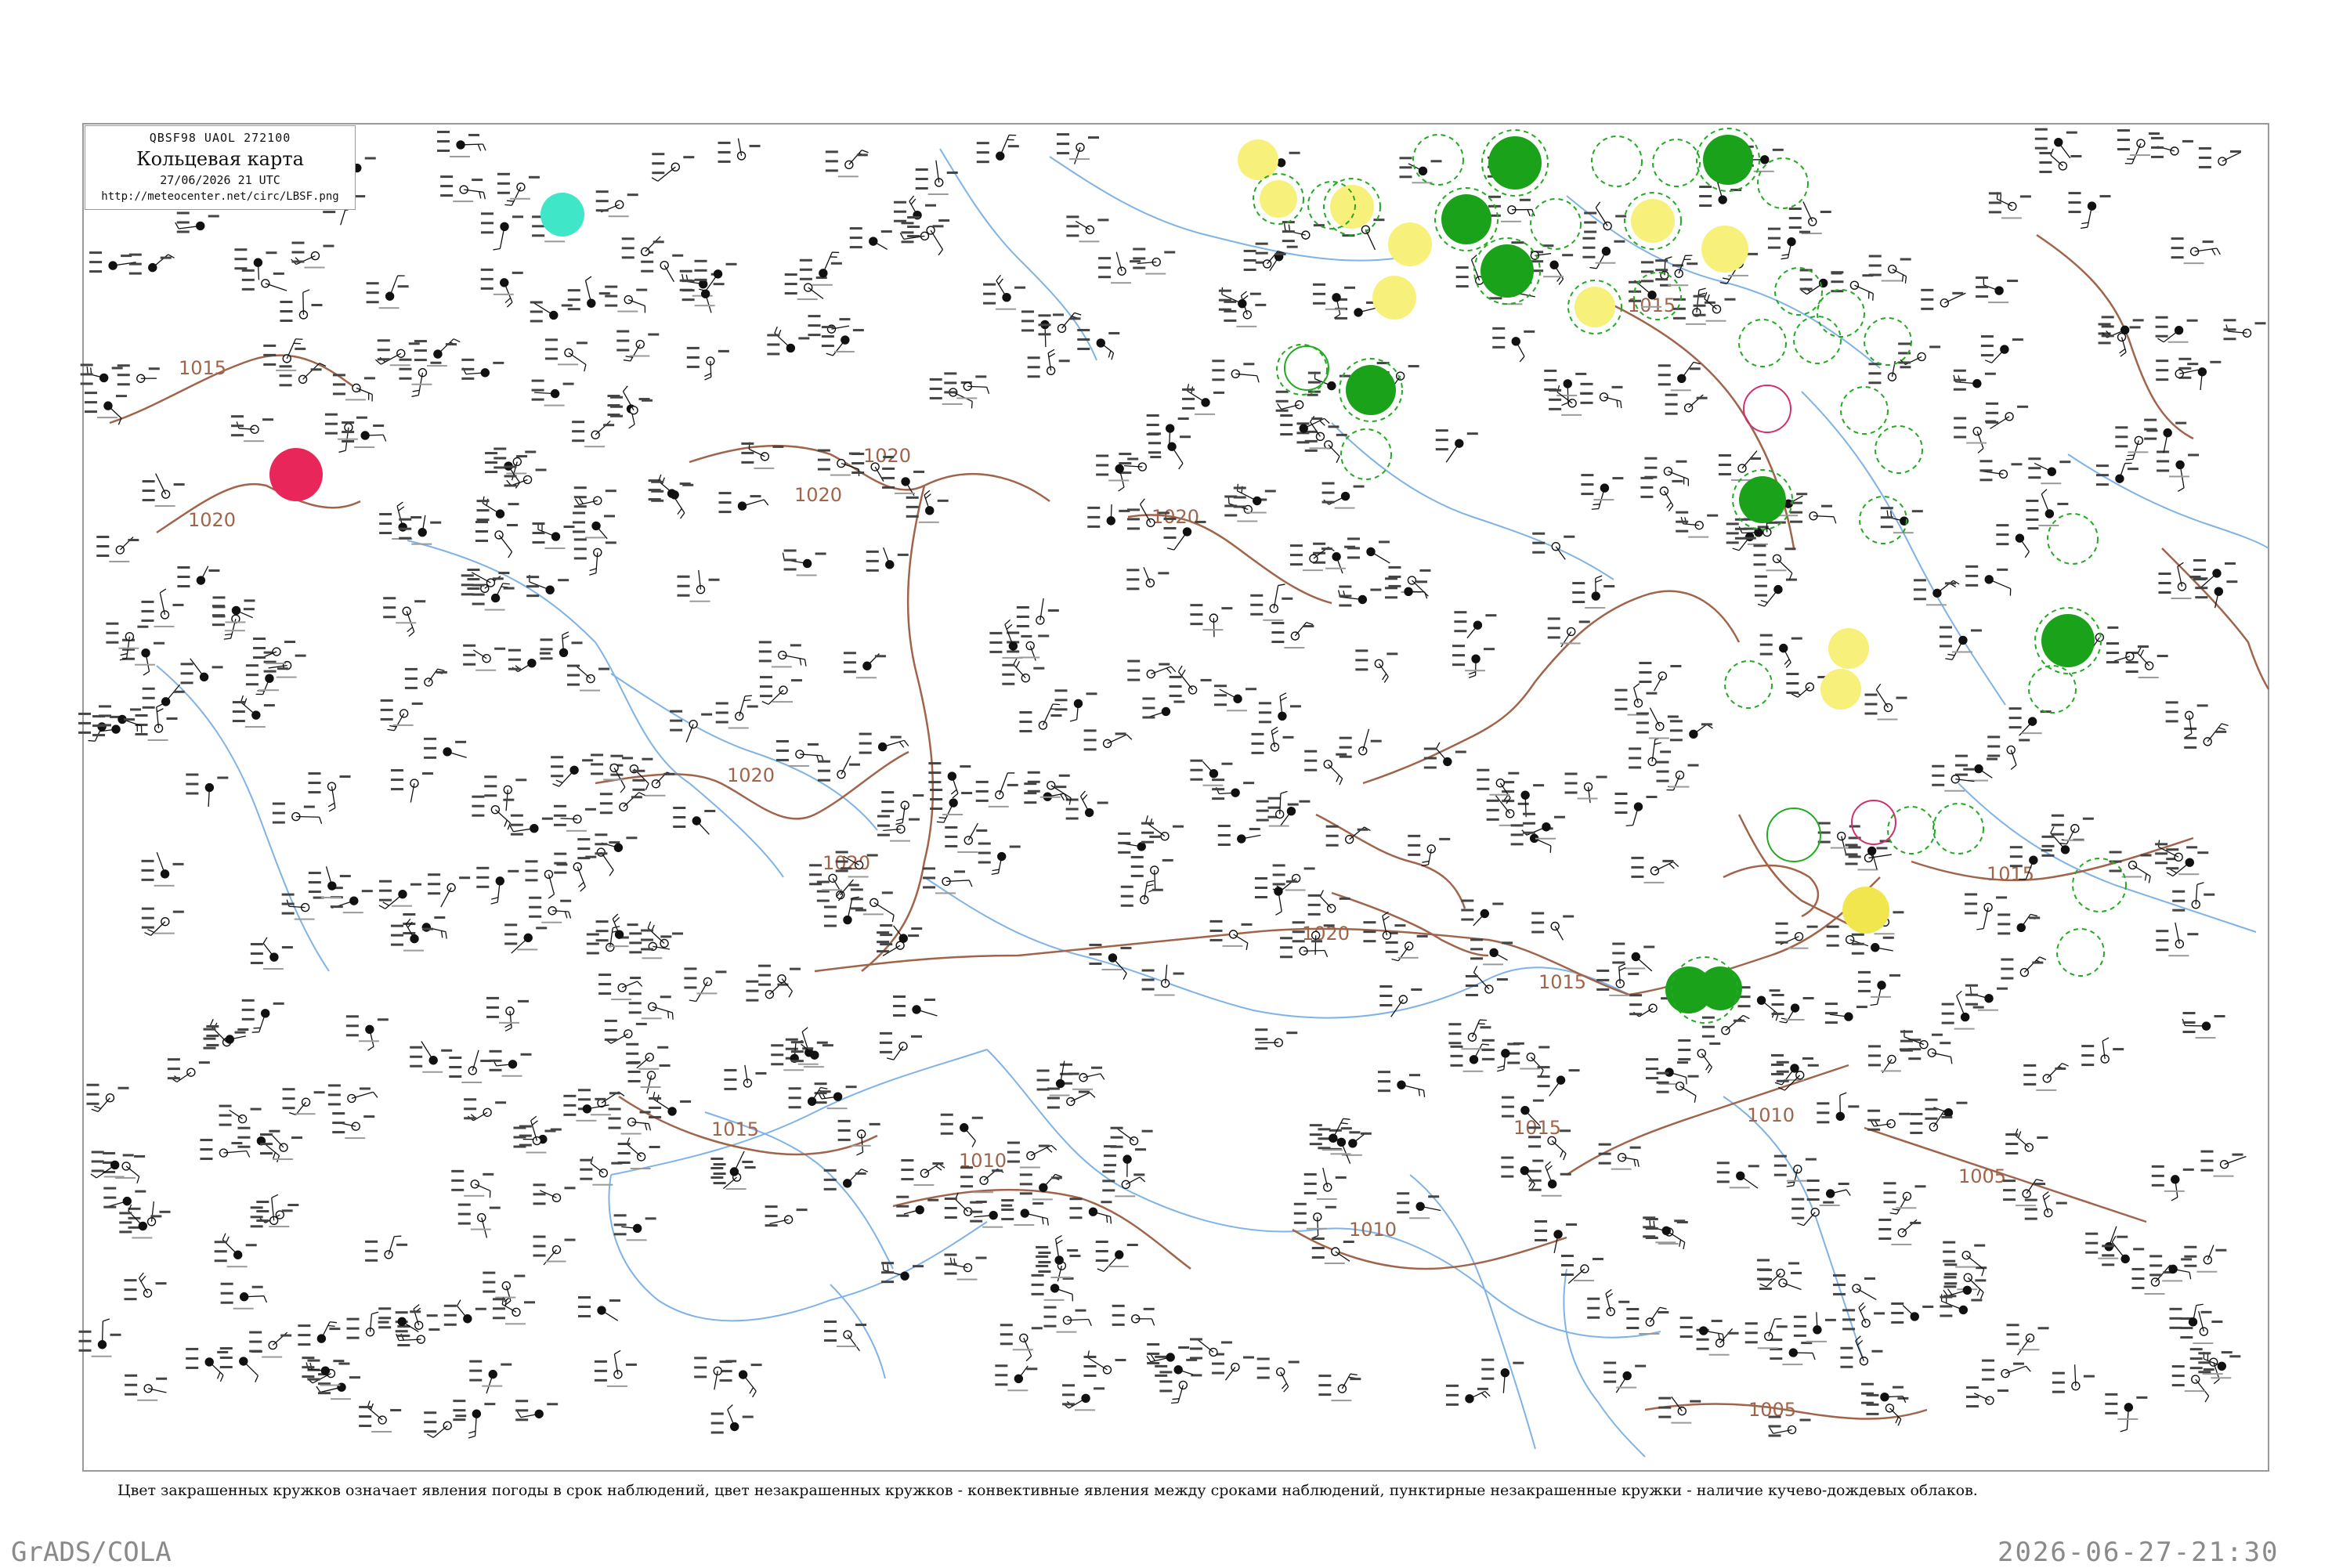  What do you see at coordinates (1982, 1176) in the screenshot?
I see `isobar-label: 1005` at bounding box center [1982, 1176].